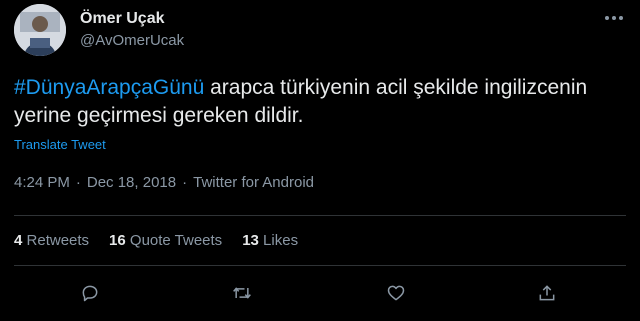 The image size is (640, 321). Describe the element at coordinates (320, 293) in the screenshot. I see `tweet-actions` at that location.